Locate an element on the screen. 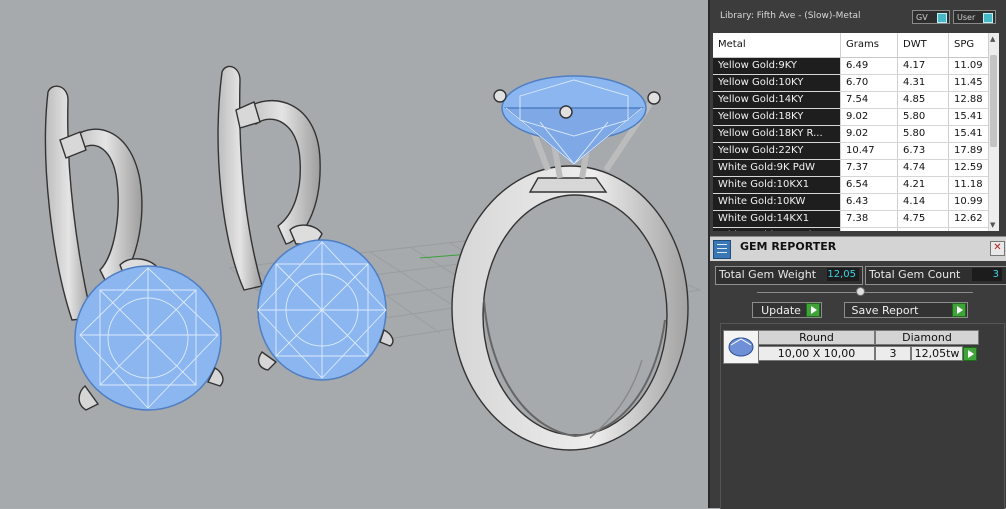  gem-reporter-header: GEM REPORTER ✕ is located at coordinates (858, 248).